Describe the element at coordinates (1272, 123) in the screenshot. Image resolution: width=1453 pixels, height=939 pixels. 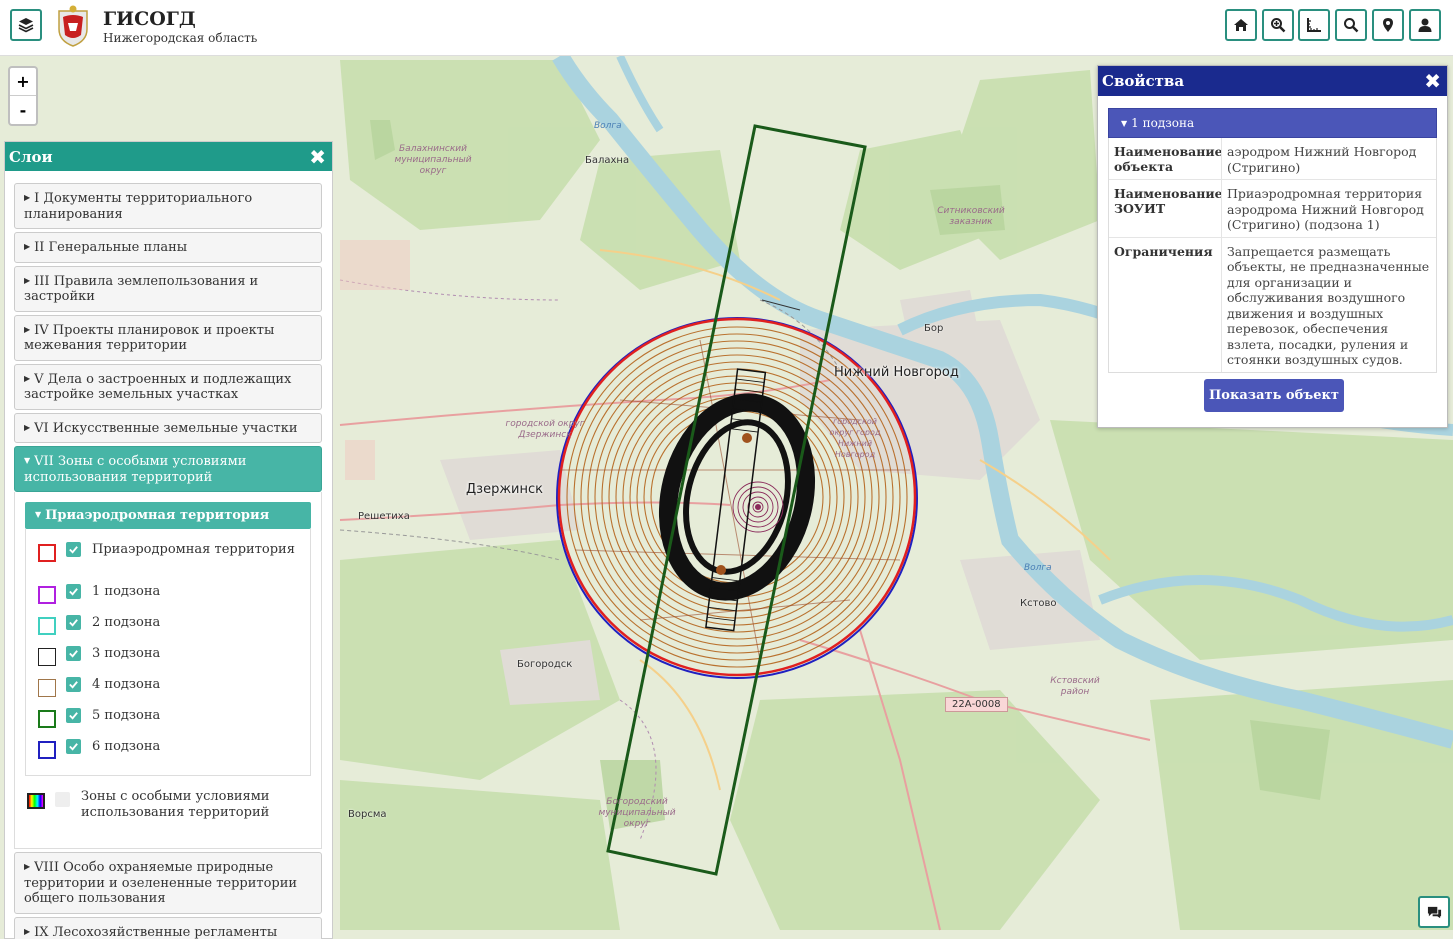
I see `properties-section-header: ▼ 1 подзона` at that location.